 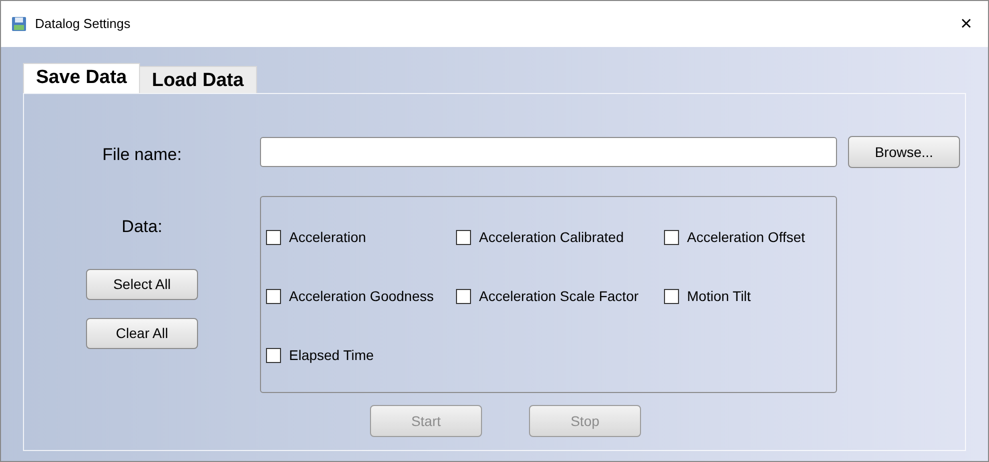 What do you see at coordinates (142, 227) in the screenshot?
I see `data-label: Data:` at bounding box center [142, 227].